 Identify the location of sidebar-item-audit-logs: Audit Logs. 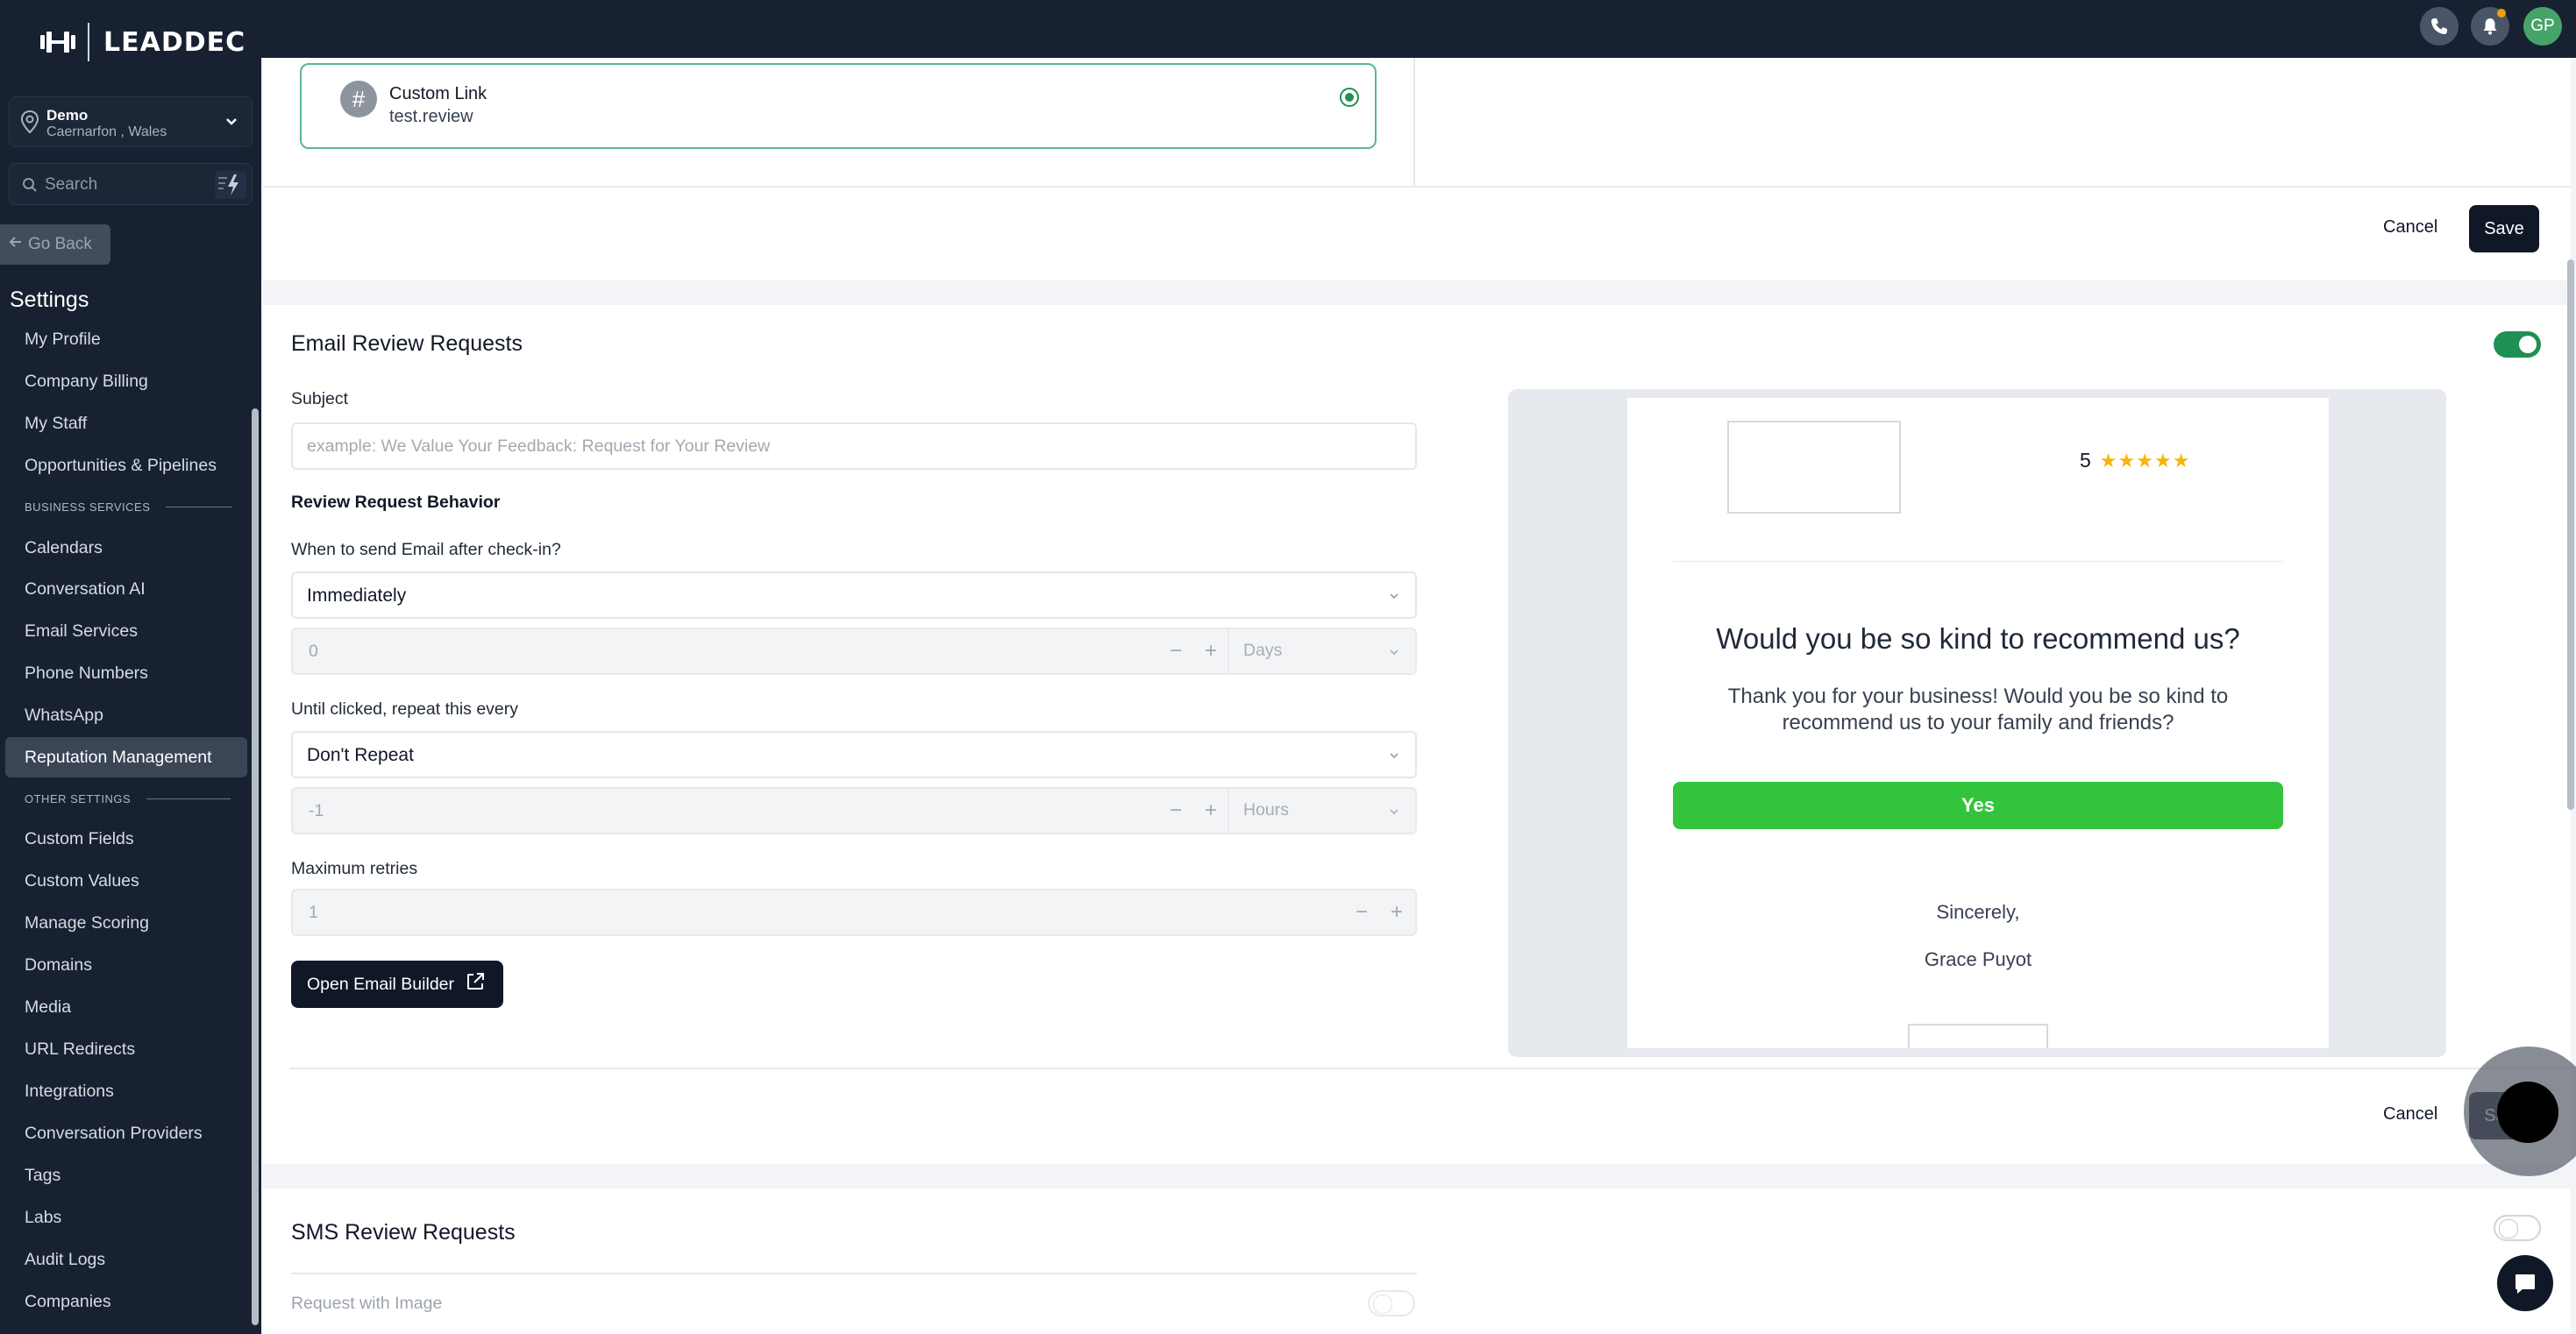
(65, 1260).